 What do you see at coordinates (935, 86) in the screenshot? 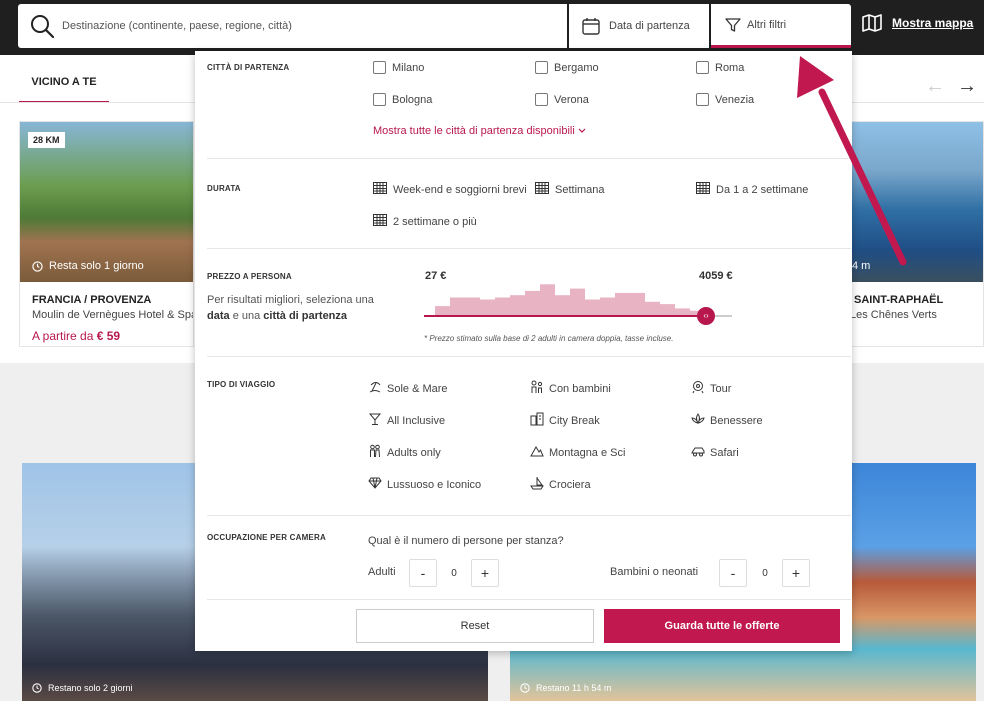
I see `arrow-left-icon: ←` at bounding box center [935, 86].